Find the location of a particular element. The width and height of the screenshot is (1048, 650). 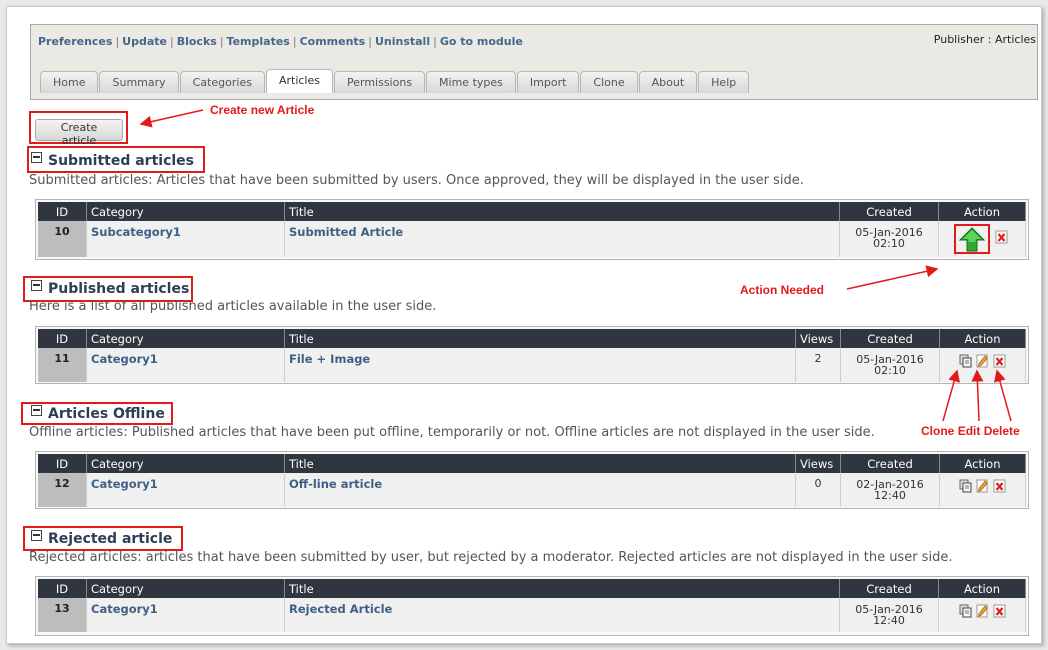

offline-title-text: Articles Offline is located at coordinates (106, 414).